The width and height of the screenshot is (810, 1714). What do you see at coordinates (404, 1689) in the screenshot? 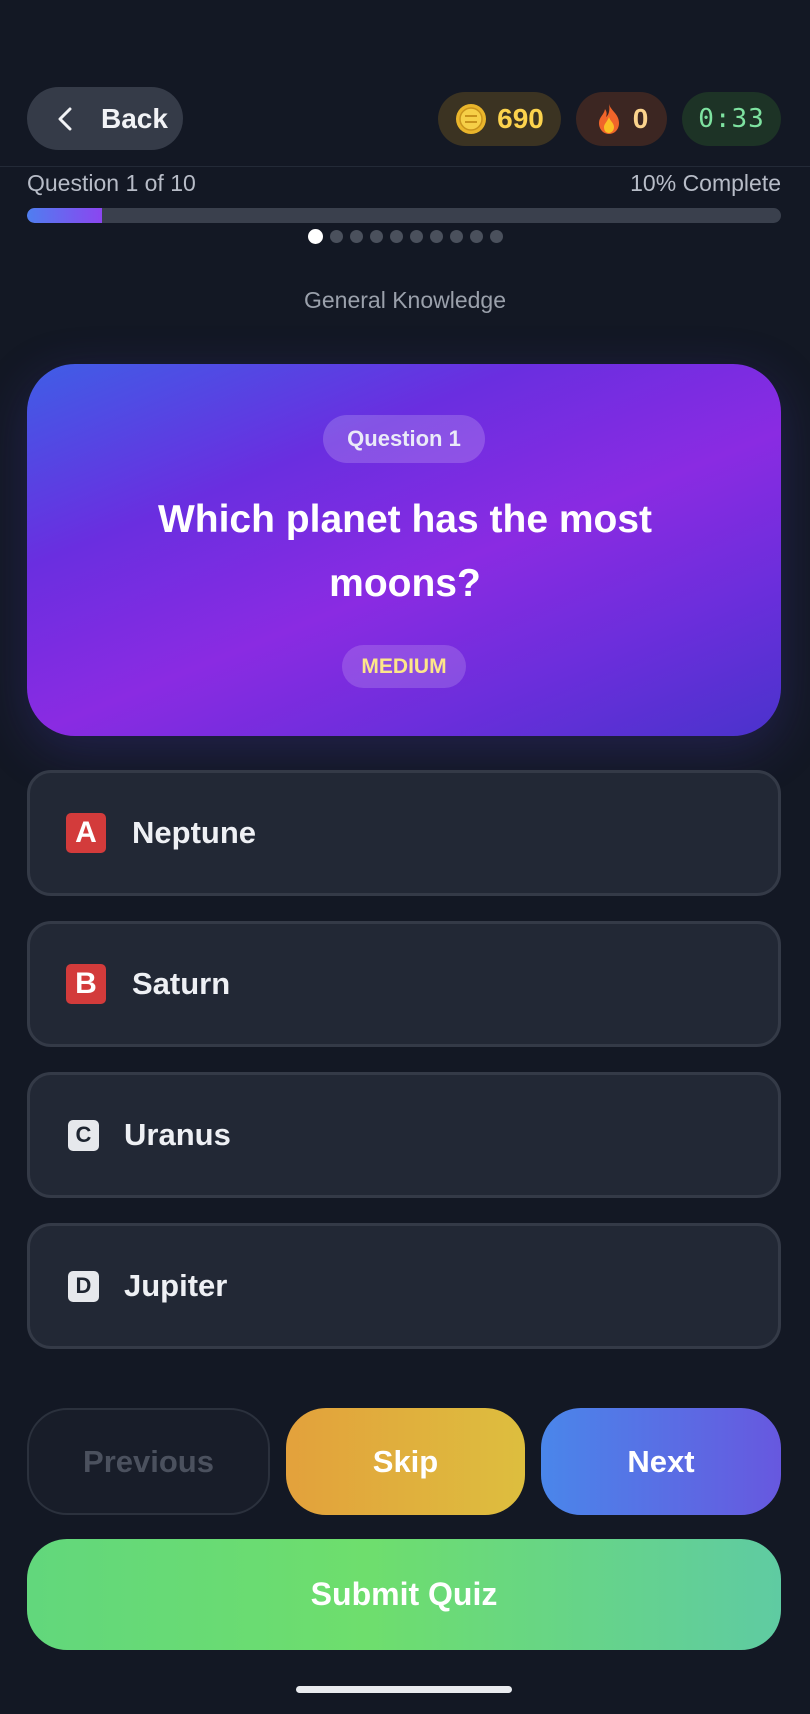
I see `home-indicator` at bounding box center [404, 1689].